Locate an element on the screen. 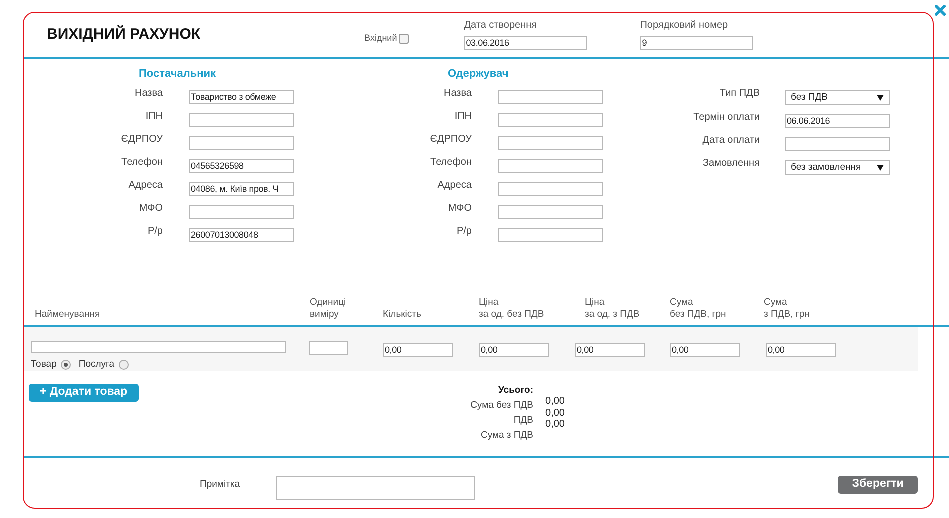 This screenshot has height=518, width=949. close-icon is located at coordinates (940, 10).